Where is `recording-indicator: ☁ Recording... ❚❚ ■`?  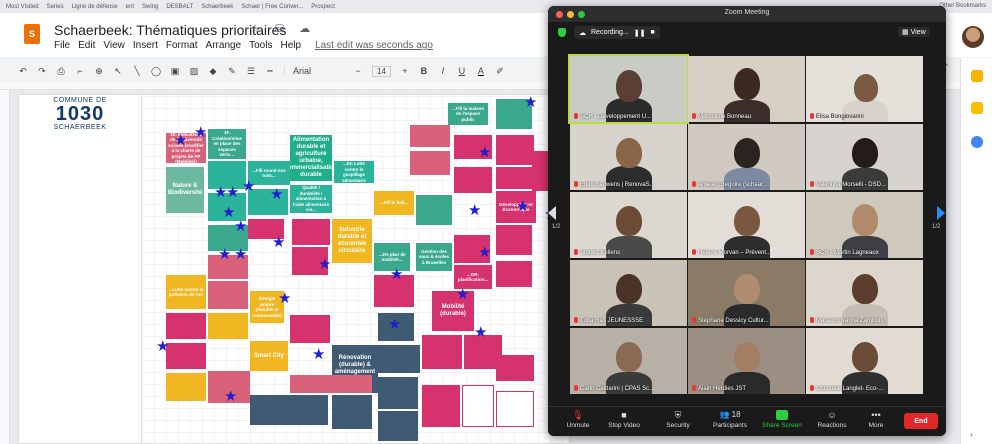
recording-indicator: ☁ Recording... ❚❚ ■ is located at coordinates (617, 32).